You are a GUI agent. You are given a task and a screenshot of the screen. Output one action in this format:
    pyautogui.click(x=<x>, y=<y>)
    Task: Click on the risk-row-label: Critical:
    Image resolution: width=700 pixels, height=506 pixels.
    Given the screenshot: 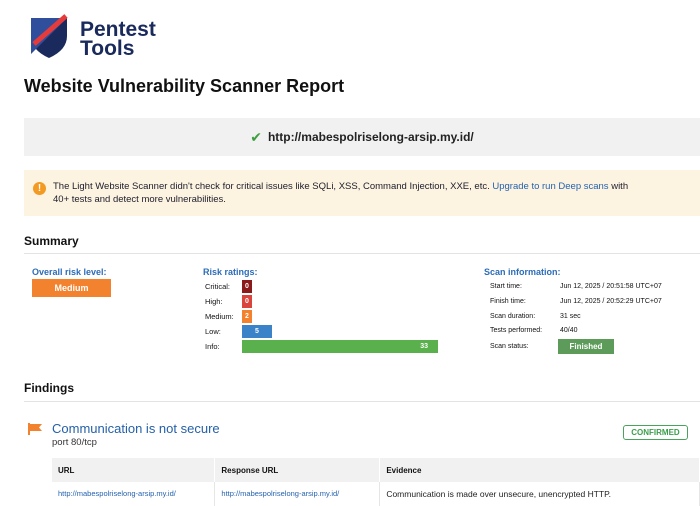 What is the action you would take?
    pyautogui.click(x=218, y=286)
    